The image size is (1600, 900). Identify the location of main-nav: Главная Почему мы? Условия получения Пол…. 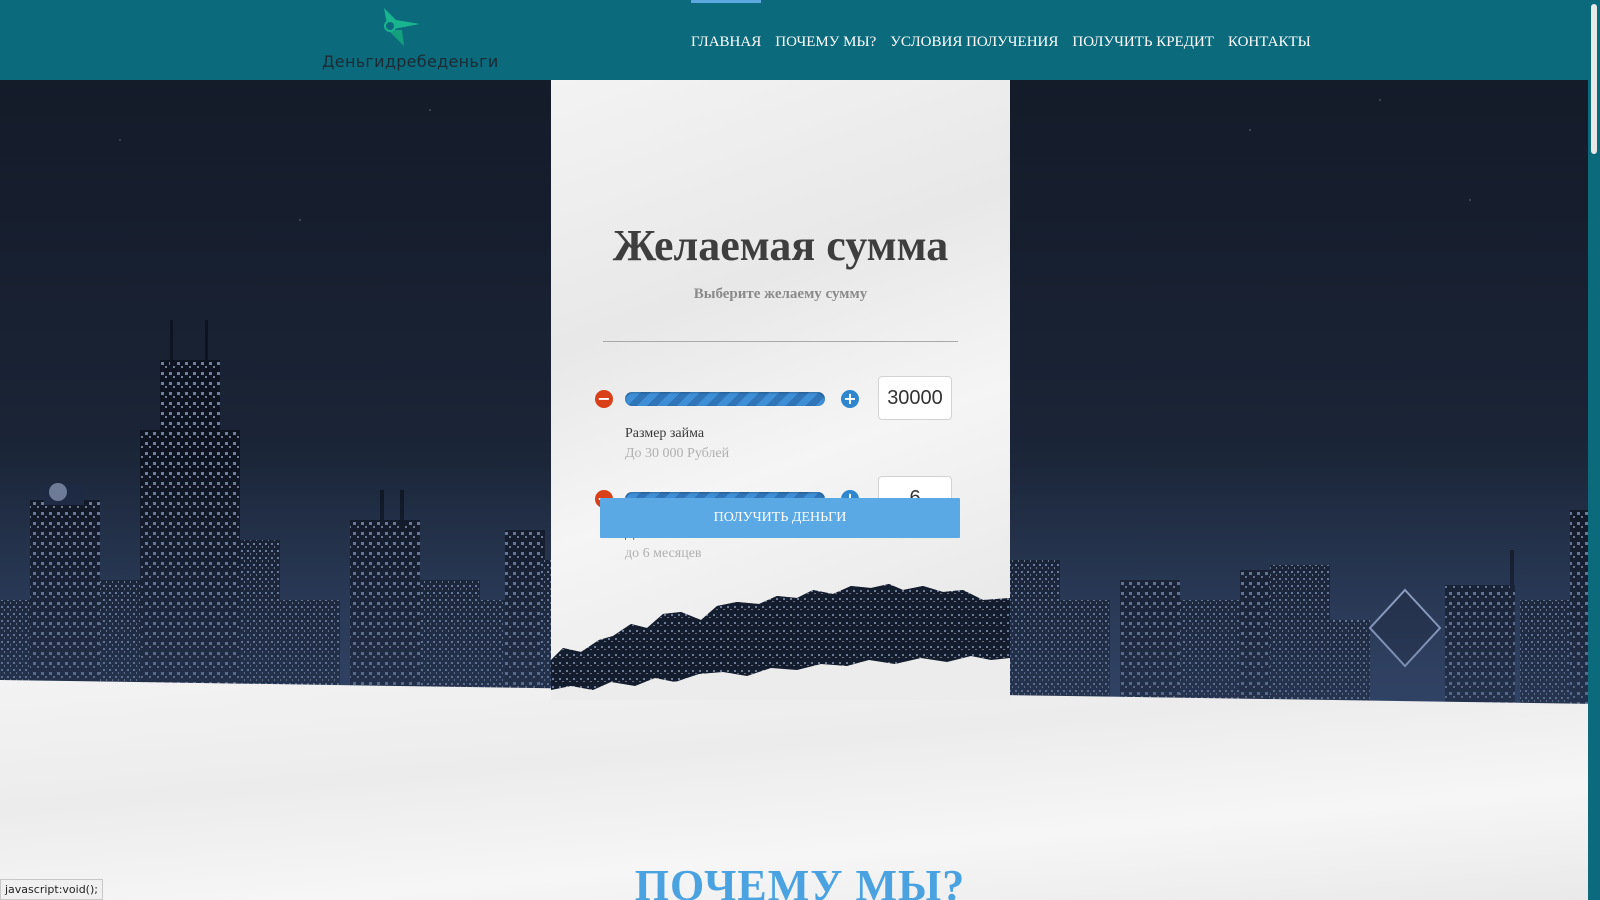
(1001, 40).